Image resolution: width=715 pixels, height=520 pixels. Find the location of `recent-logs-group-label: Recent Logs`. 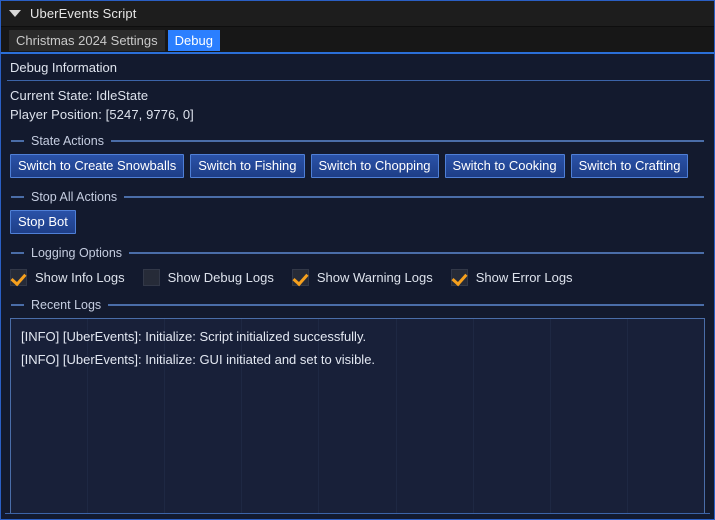

recent-logs-group-label: Recent Logs is located at coordinates (66, 305).